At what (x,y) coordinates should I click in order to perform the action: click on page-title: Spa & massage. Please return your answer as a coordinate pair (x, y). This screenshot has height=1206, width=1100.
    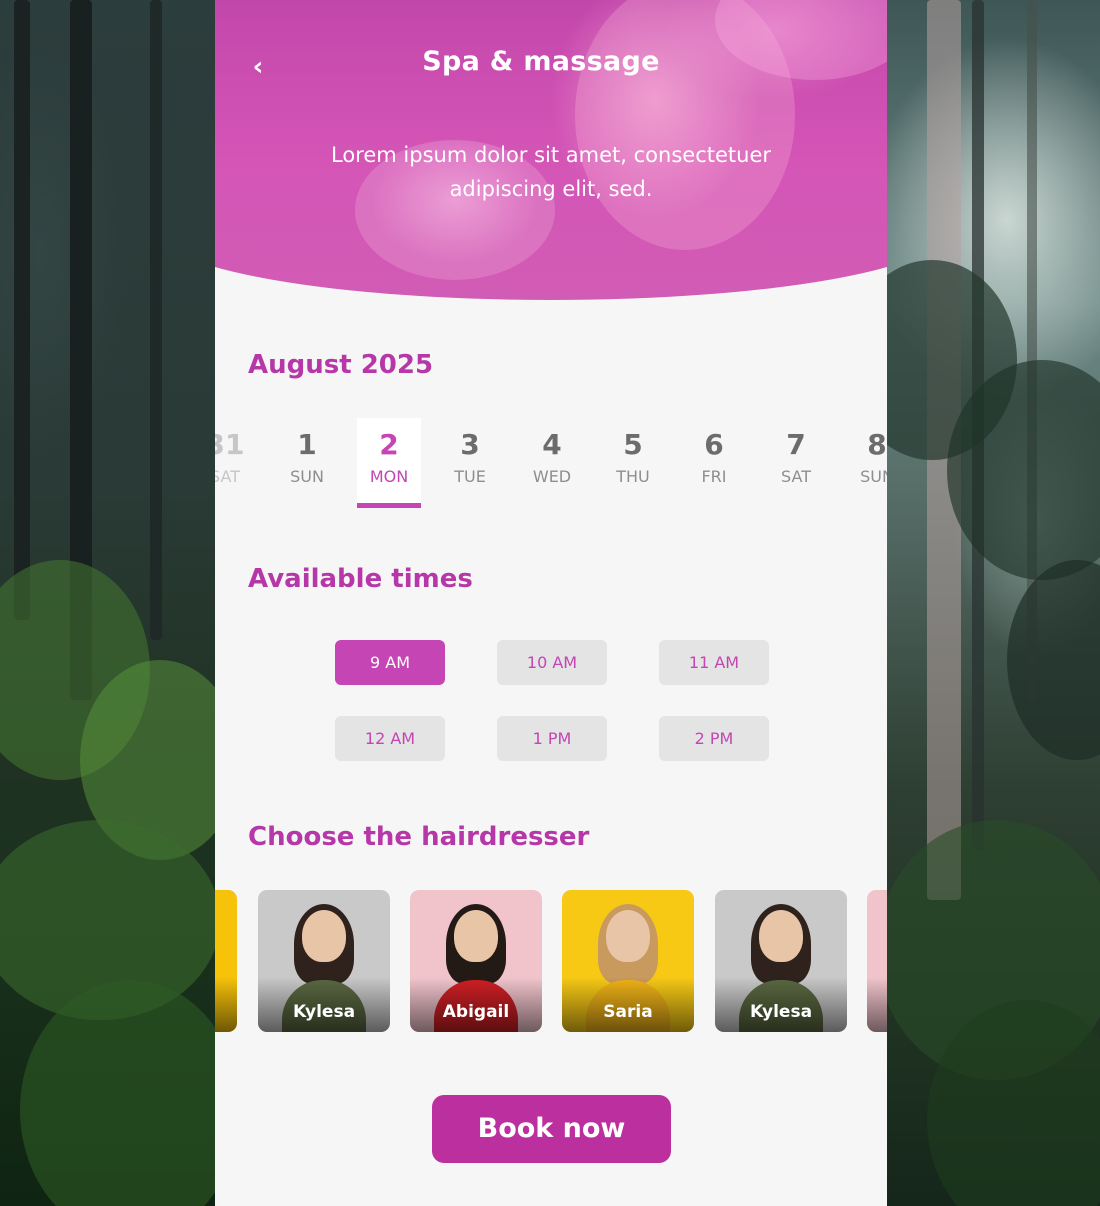
    Looking at the image, I should click on (541, 61).